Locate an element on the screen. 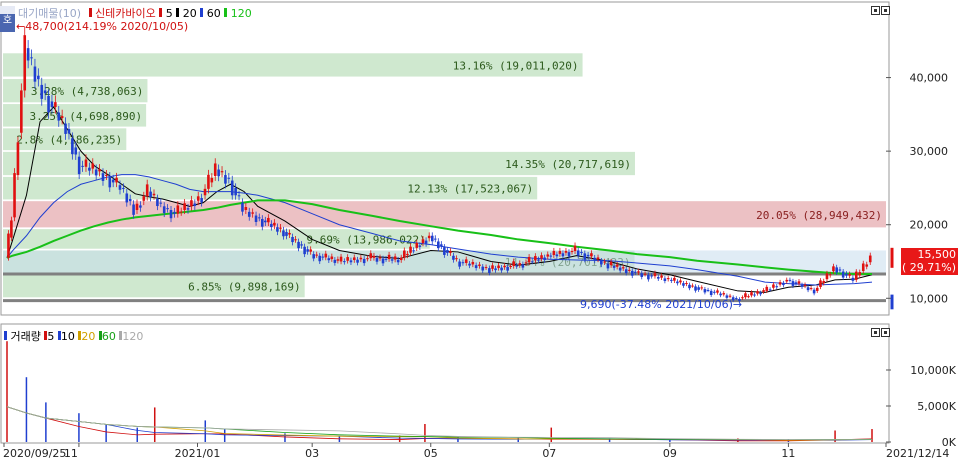 The height and width of the screenshot is (463, 959). price-panel-restore-button is located at coordinates (875, 10).